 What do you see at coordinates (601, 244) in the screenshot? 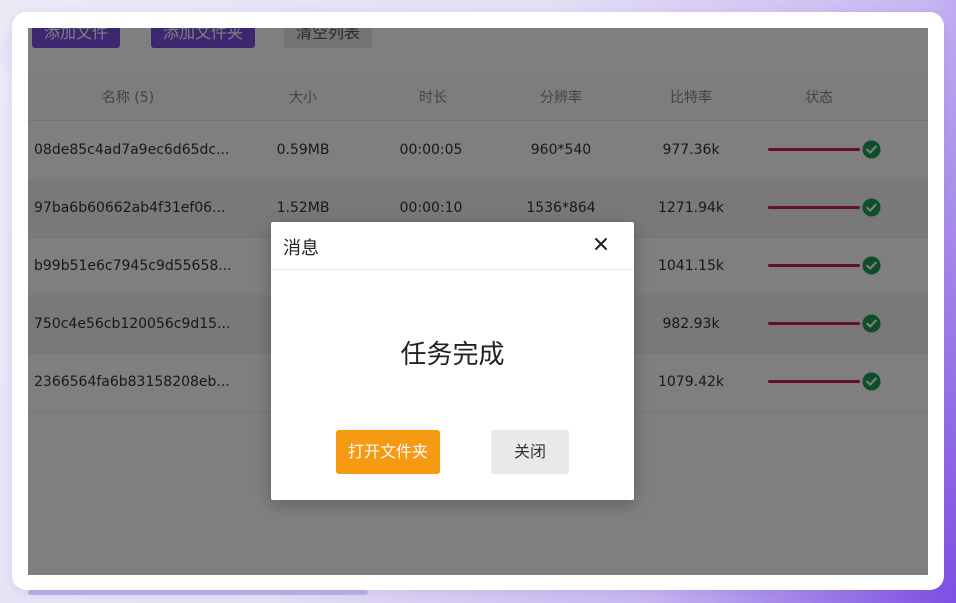
I see `close-icon` at bounding box center [601, 244].